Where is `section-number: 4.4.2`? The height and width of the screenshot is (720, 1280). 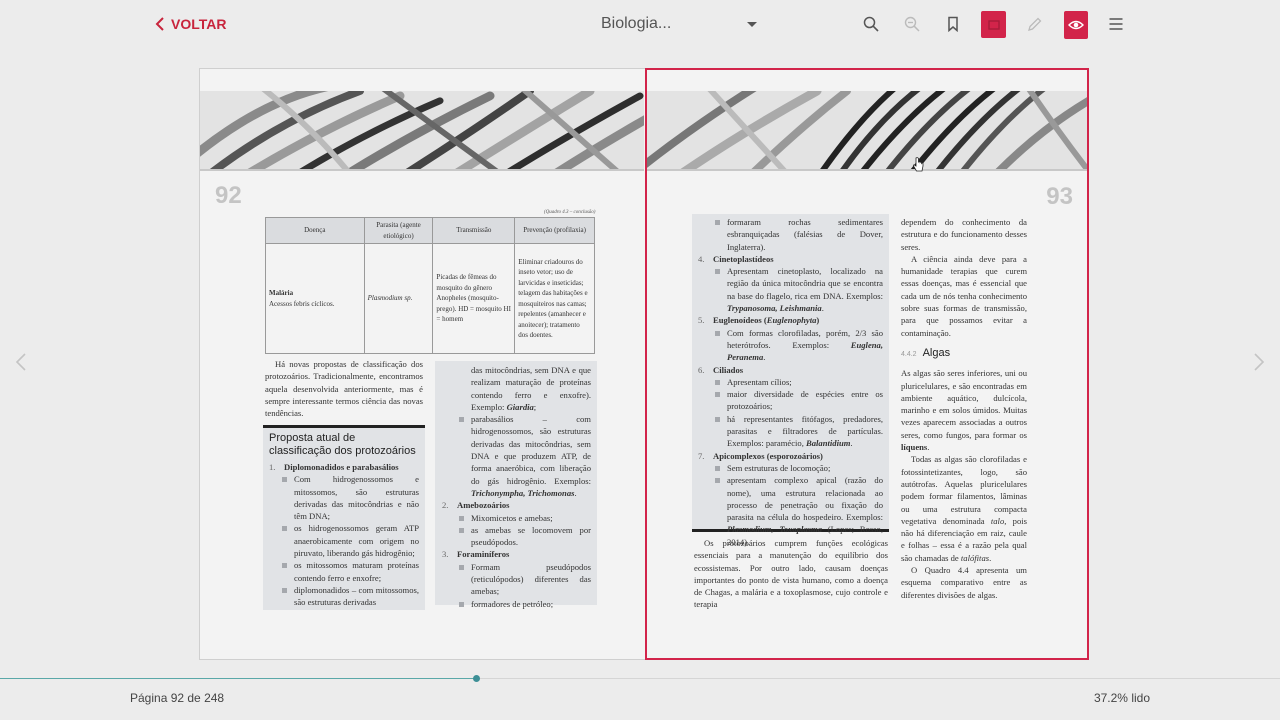
section-number: 4.4.2 is located at coordinates (909, 354).